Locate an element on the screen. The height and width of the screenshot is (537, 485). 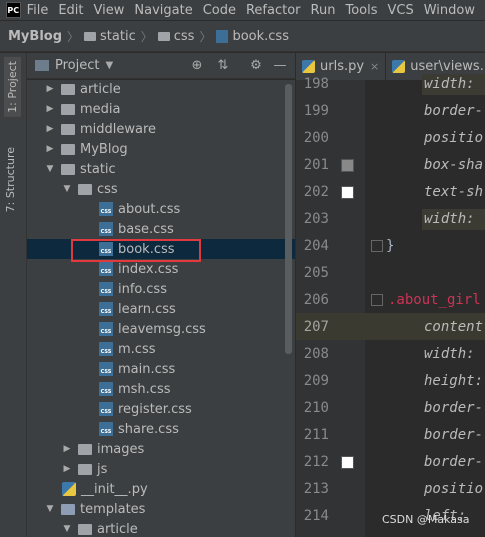
css-file-icon is located at coordinates (222, 36).